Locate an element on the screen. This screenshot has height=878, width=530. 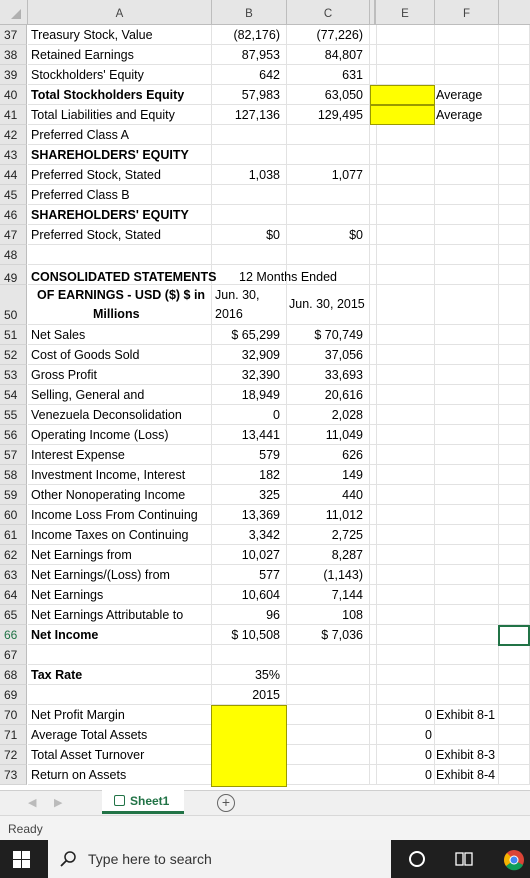
col-header-f: F is located at coordinates (467, 12).